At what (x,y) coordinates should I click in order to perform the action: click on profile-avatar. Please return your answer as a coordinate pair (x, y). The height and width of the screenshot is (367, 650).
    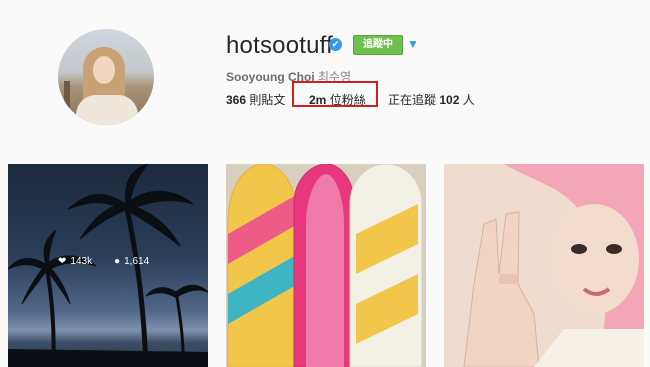
    Looking at the image, I should click on (106, 77).